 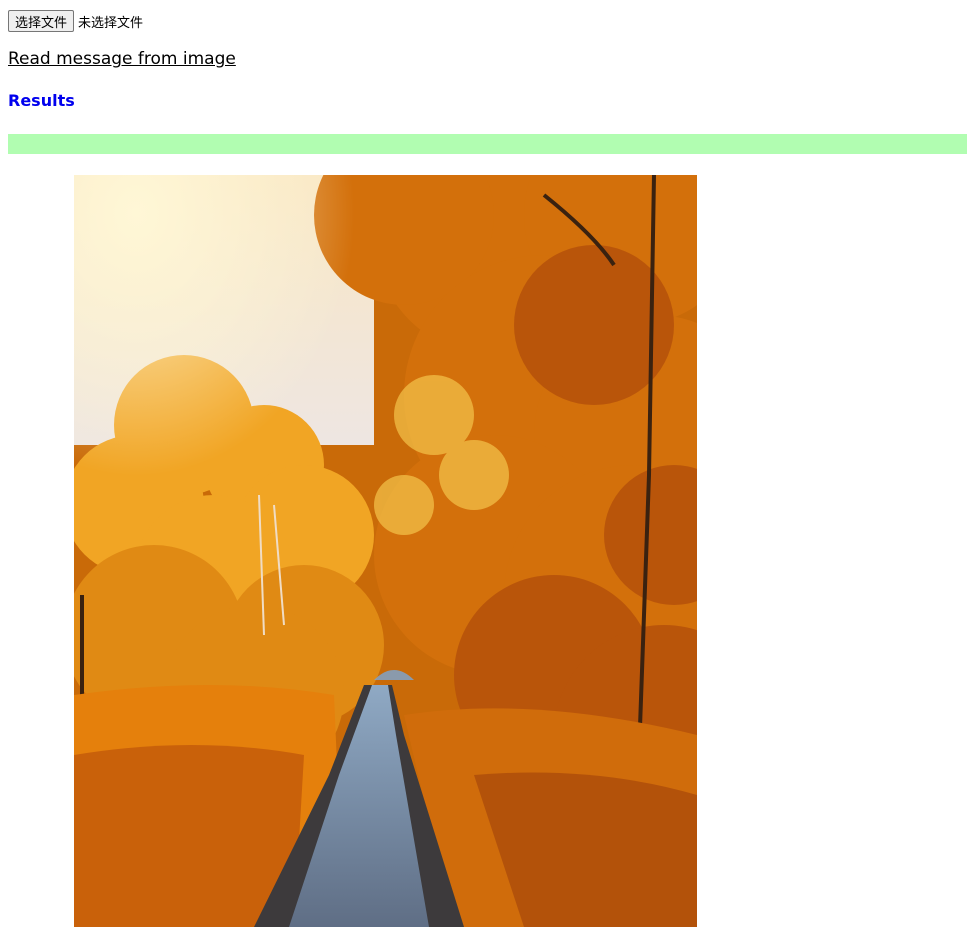 I want to click on results-output, so click(x=487, y=144).